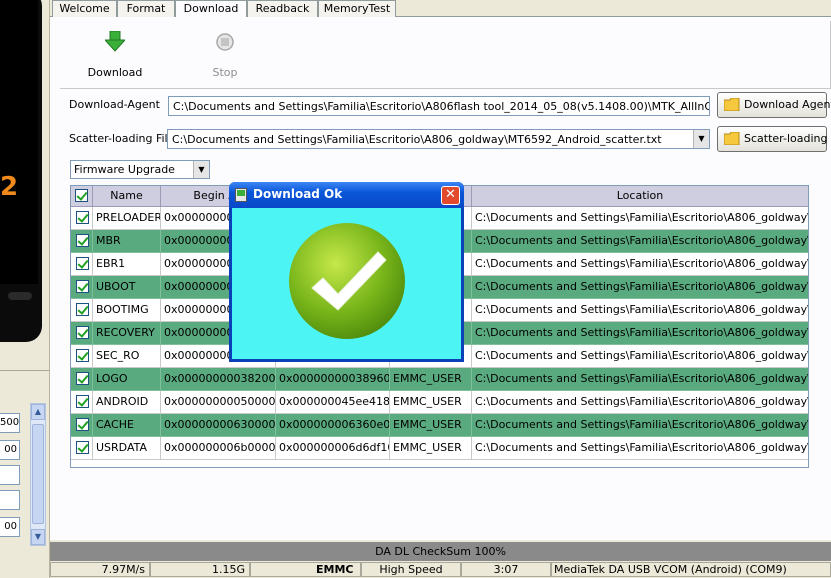  I want to click on success-check-icon, so click(347, 281).